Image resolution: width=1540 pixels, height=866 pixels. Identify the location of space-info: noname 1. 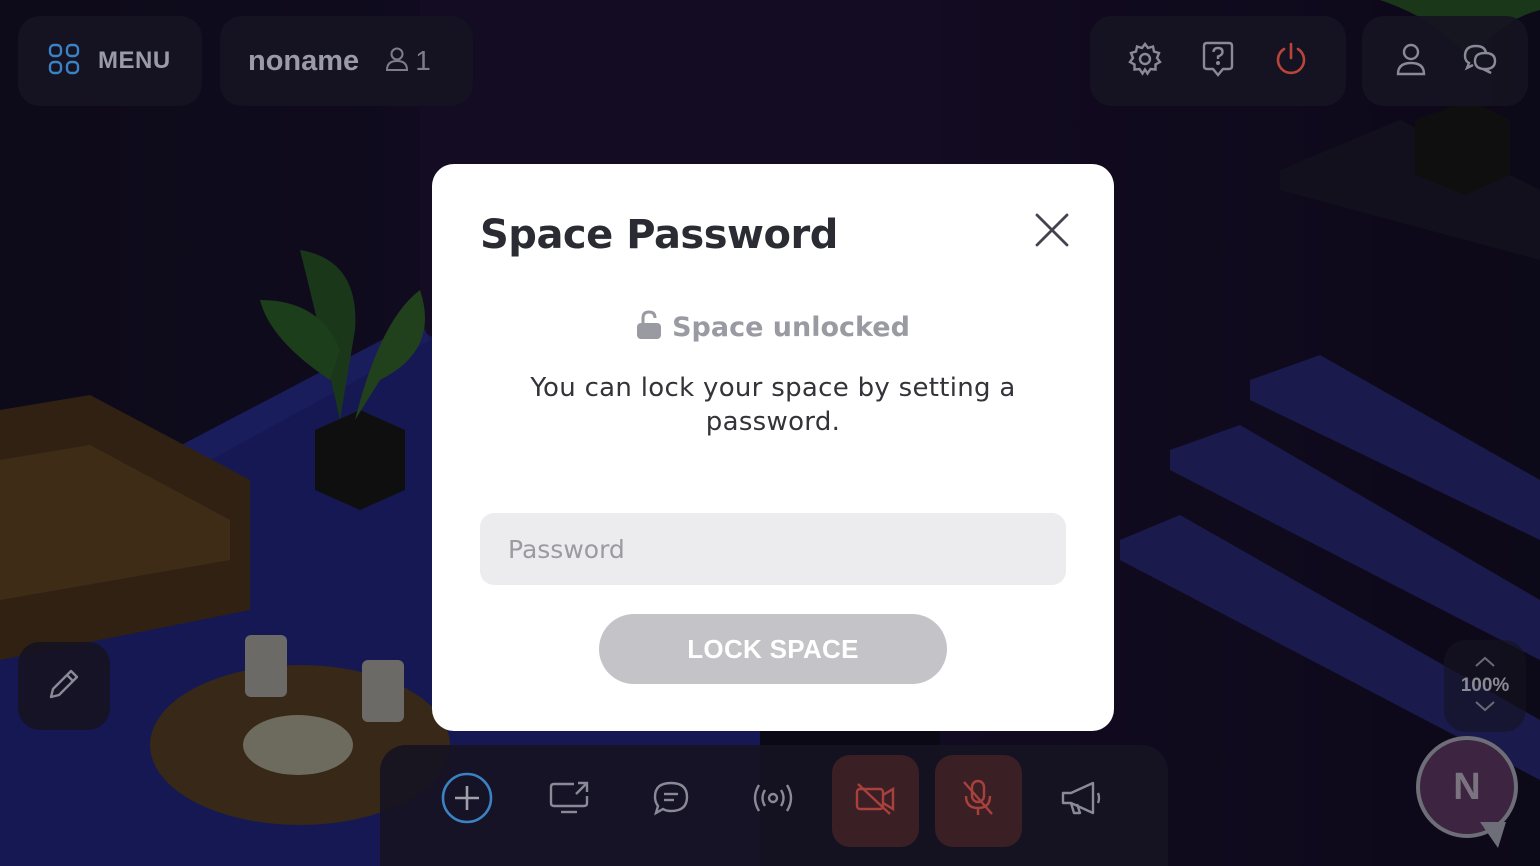
(346, 61).